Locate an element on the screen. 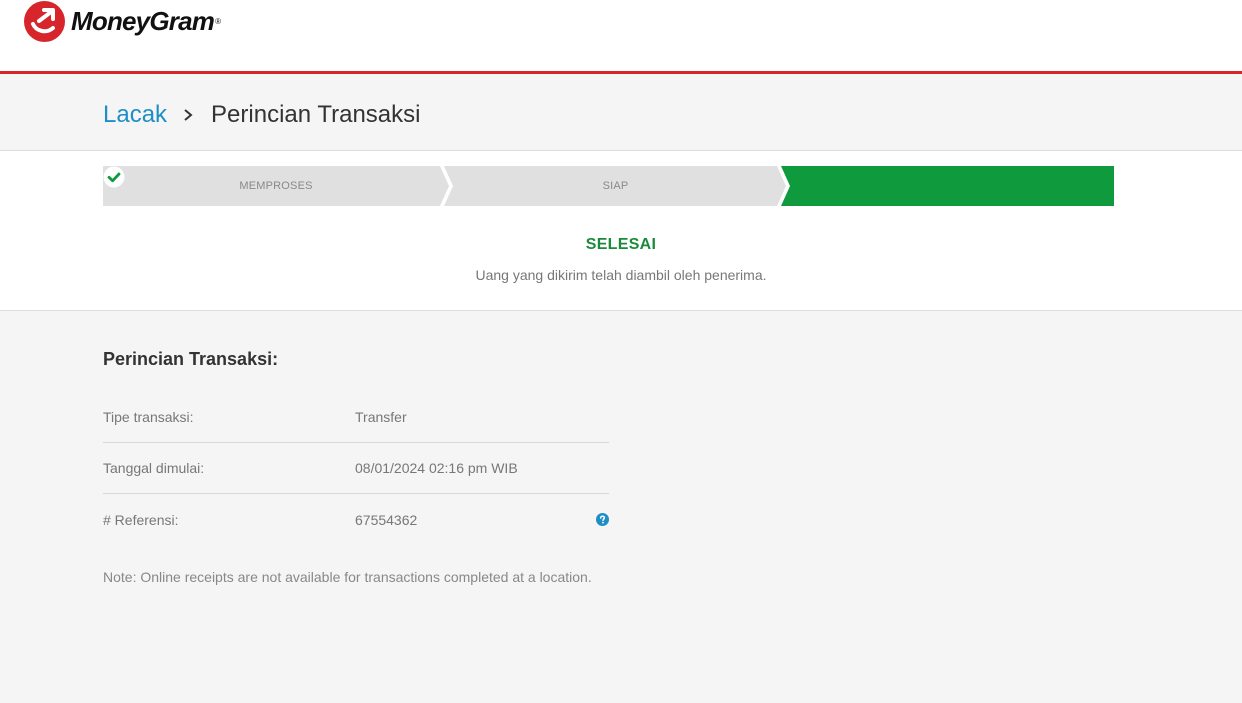 The width and height of the screenshot is (1242, 703). detail-label: Tipe transaksi: is located at coordinates (148, 417).